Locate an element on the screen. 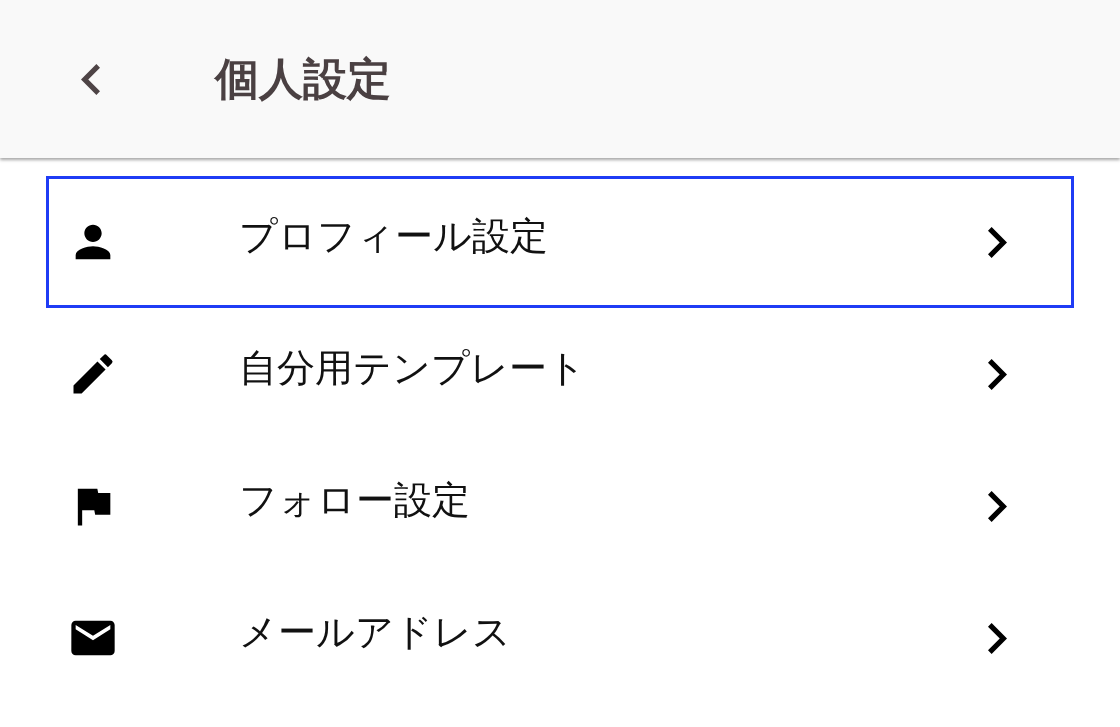 This screenshot has height=727, width=1120. page-title: 個人設定 is located at coordinates (303, 79).